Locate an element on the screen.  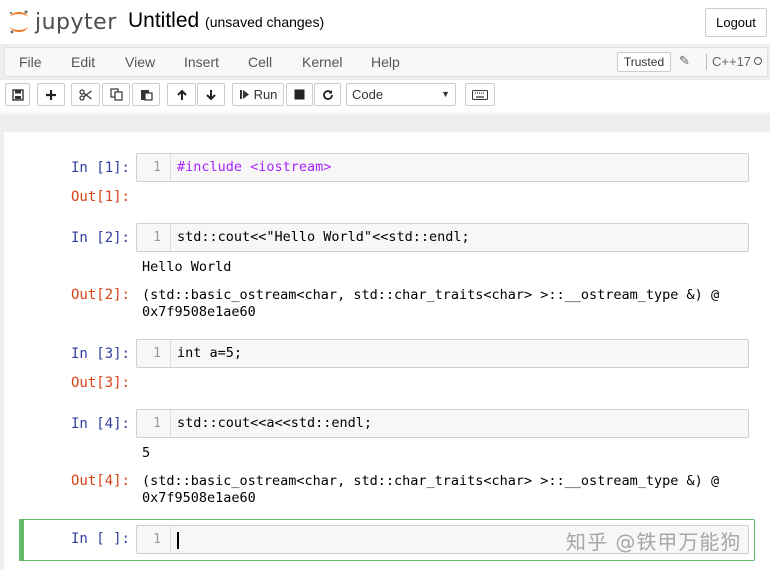
code-cell-input: 1 std::cout<<a<<std::endl; is located at coordinates (442, 423).